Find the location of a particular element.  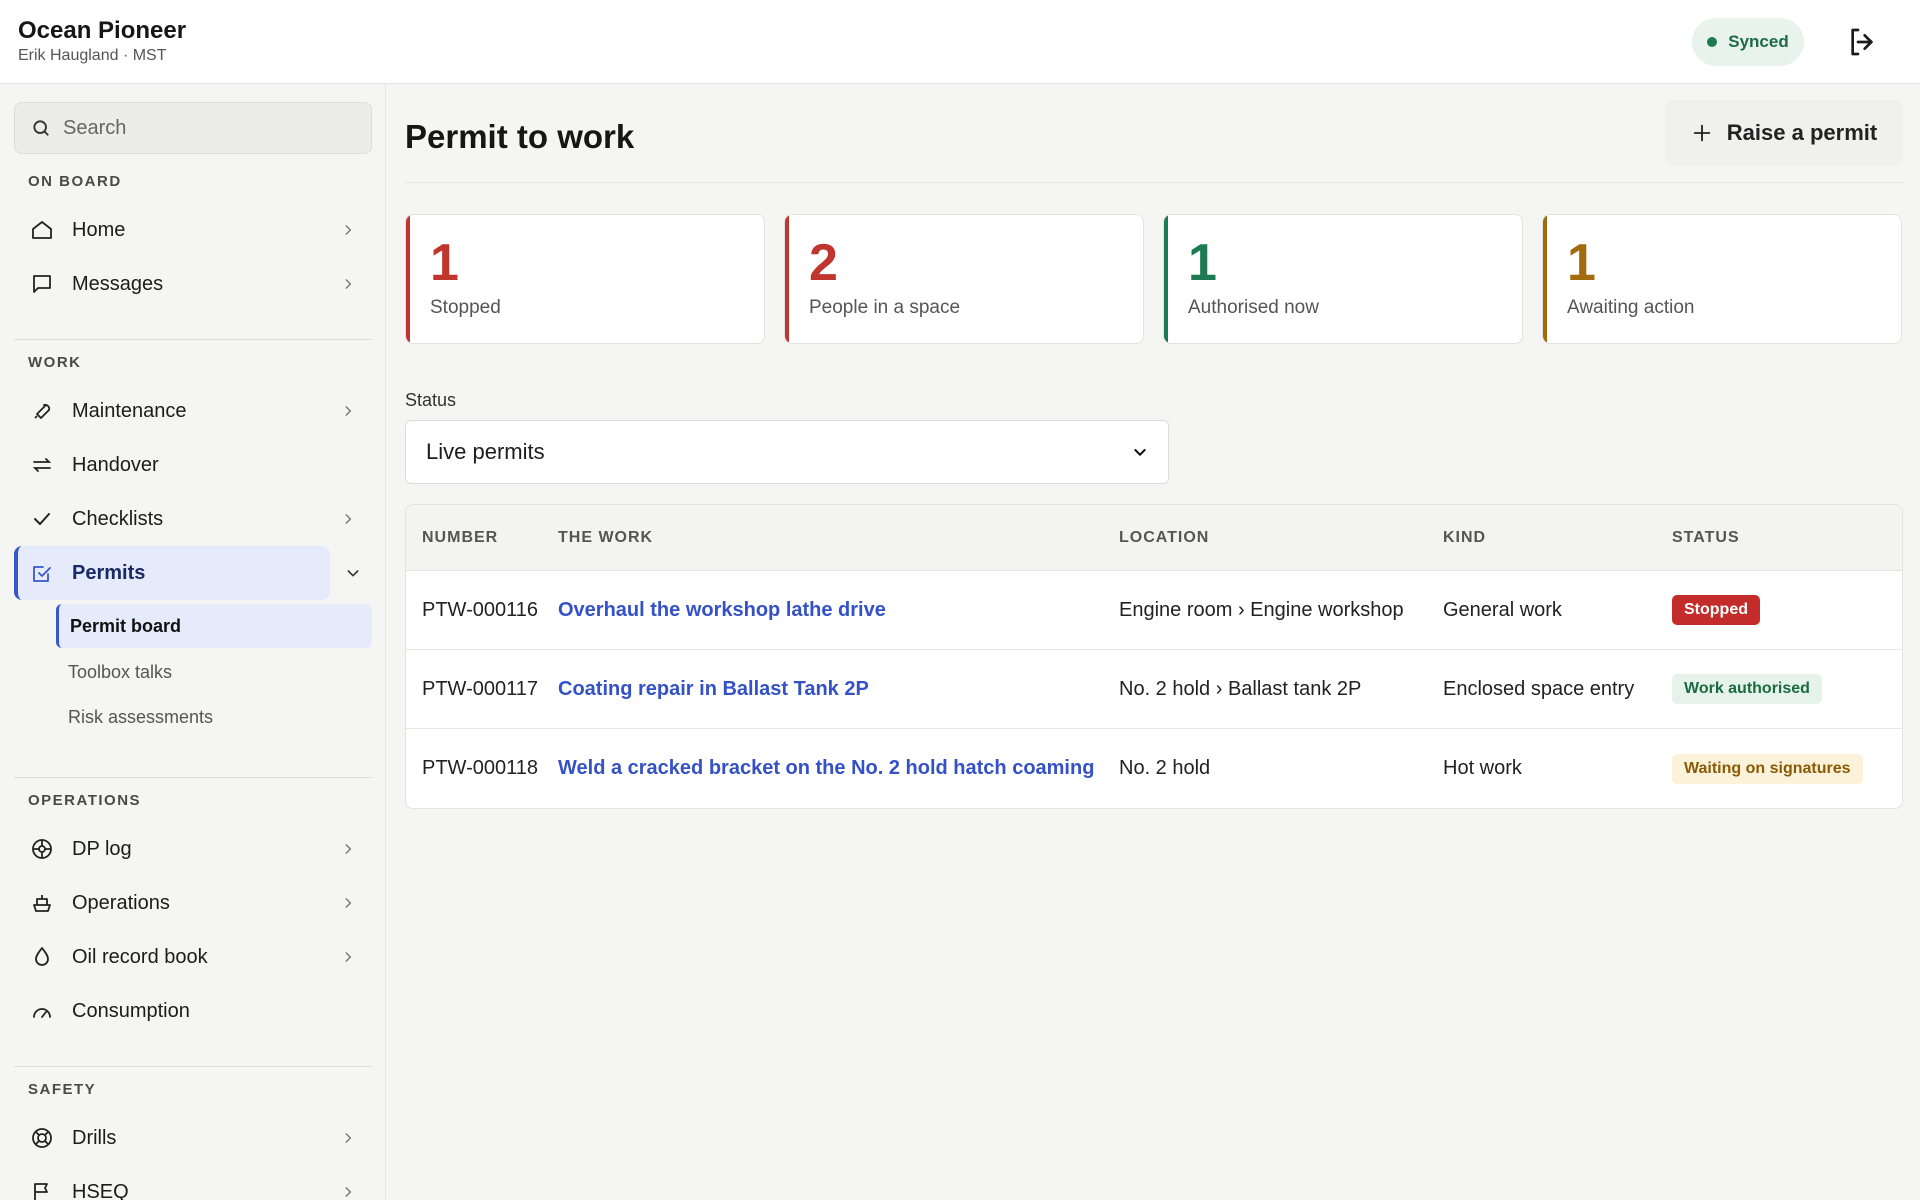

search-box is located at coordinates (193, 128).